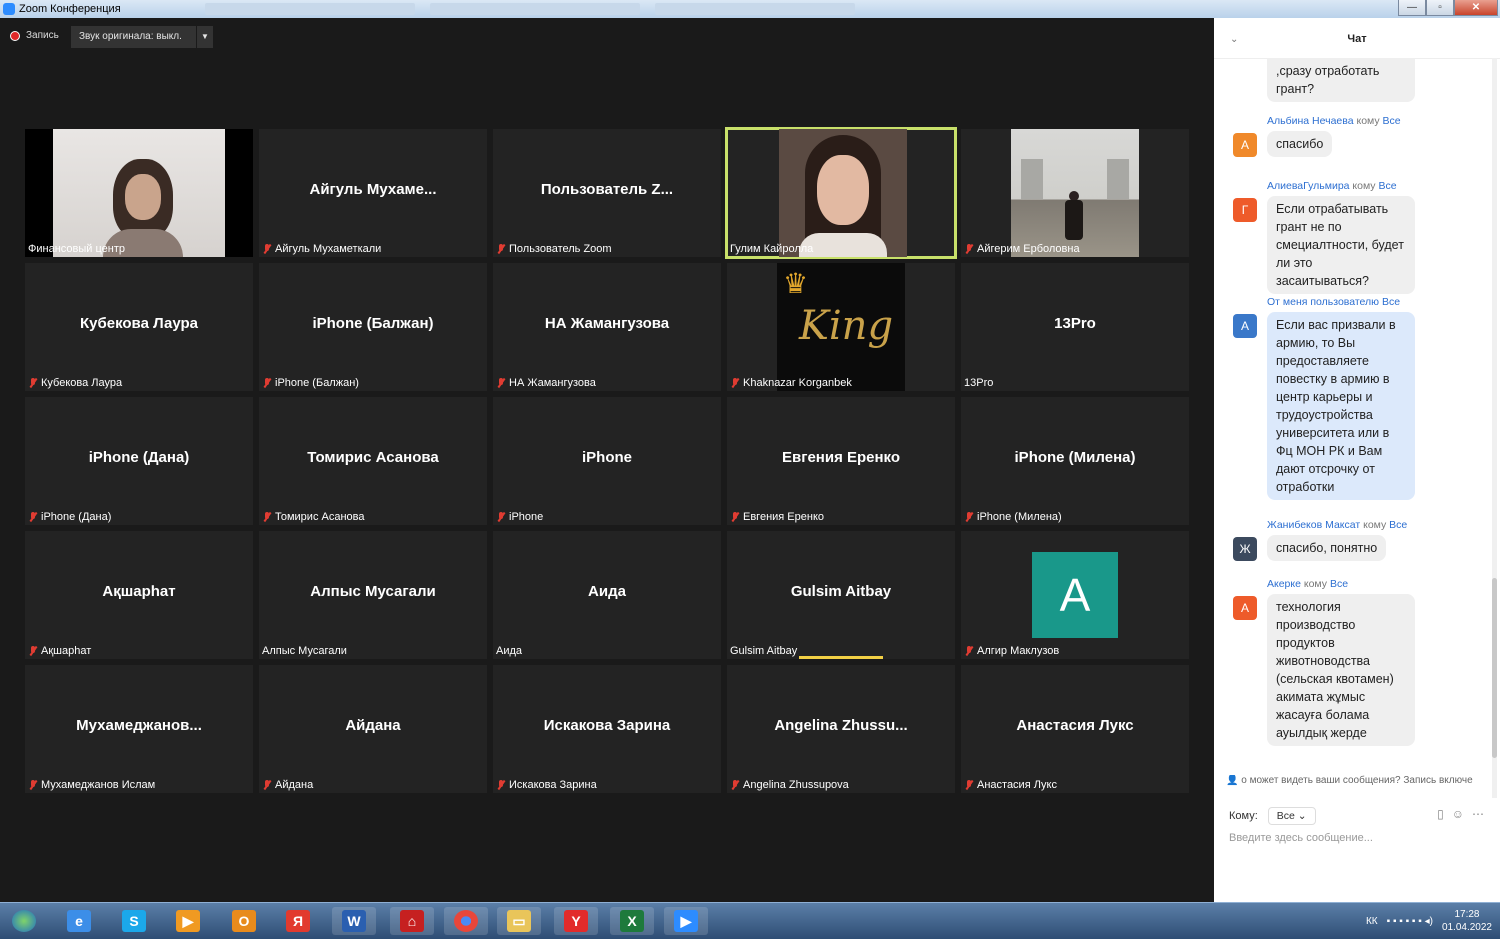 This screenshot has width=1500, height=939. I want to click on participant-tile: НА Жамангузова НА Жамангузова, so click(607, 327).